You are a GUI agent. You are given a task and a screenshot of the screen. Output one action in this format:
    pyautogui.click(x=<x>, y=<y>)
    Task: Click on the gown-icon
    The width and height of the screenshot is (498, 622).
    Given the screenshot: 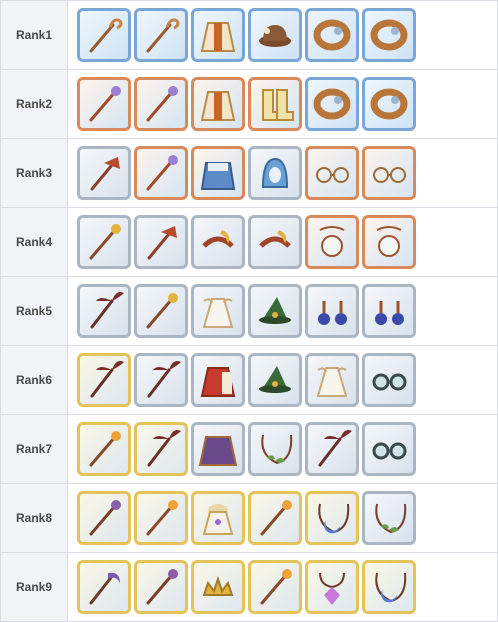 What is the action you would take?
    pyautogui.click(x=218, y=518)
    